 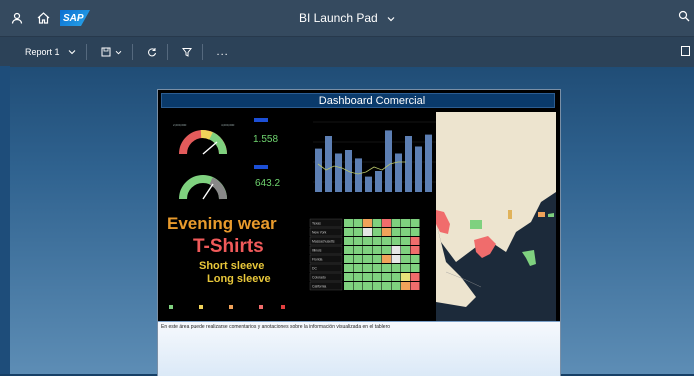 I want to click on heatmap-row-label: New York, so click(x=319, y=233).